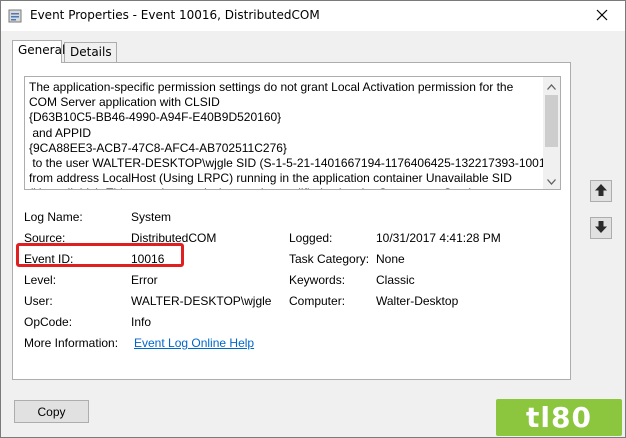 The width and height of the screenshot is (626, 438). I want to click on watermark-text: tl80, so click(559, 417).